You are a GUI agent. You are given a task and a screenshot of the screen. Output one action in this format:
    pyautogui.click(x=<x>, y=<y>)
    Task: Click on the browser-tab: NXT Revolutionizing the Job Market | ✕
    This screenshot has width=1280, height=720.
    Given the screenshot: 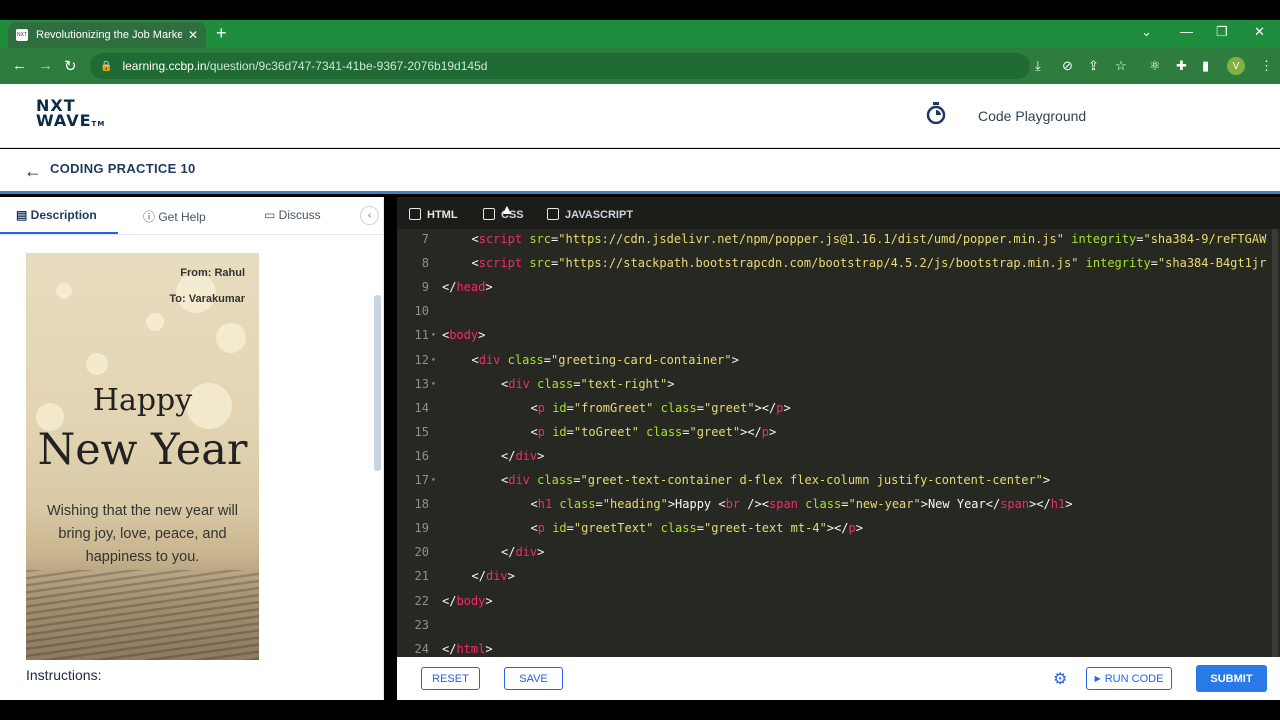 What is the action you would take?
    pyautogui.click(x=107, y=35)
    